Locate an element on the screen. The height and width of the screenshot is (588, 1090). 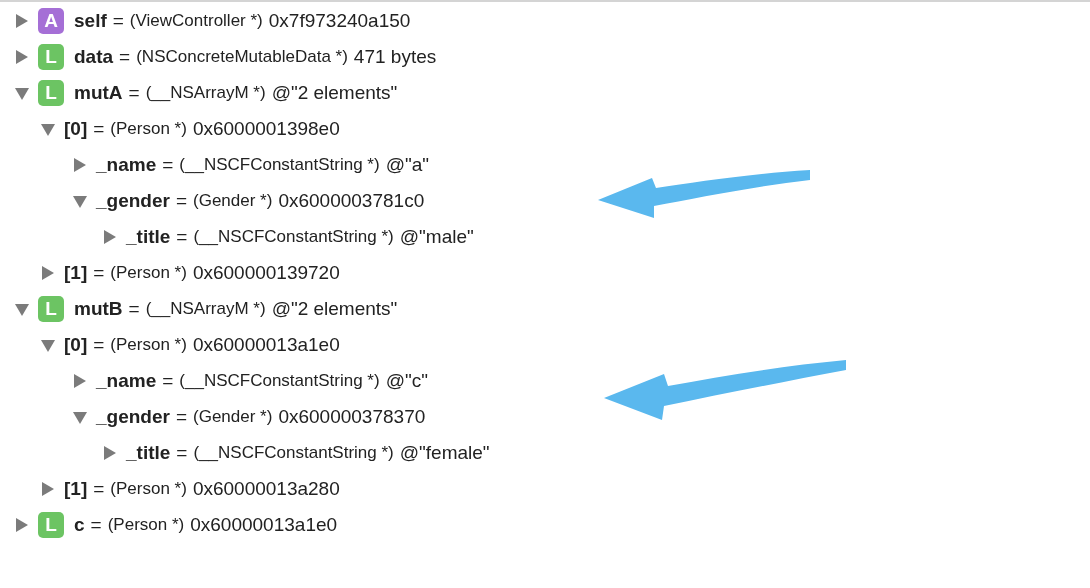
variable-name: mutA is located at coordinates (98, 93).